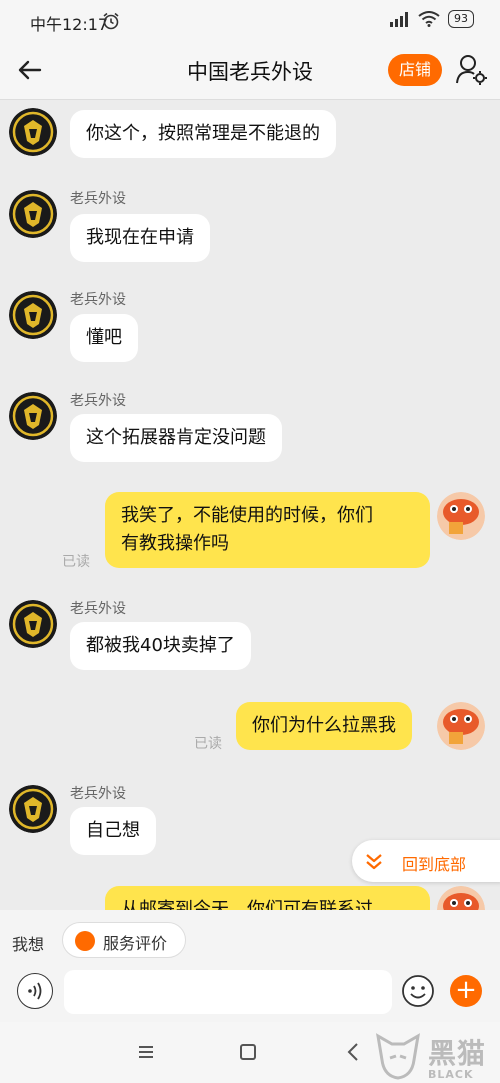  I want to click on message-bubble: 都被我40块卖掉了, so click(160, 646).